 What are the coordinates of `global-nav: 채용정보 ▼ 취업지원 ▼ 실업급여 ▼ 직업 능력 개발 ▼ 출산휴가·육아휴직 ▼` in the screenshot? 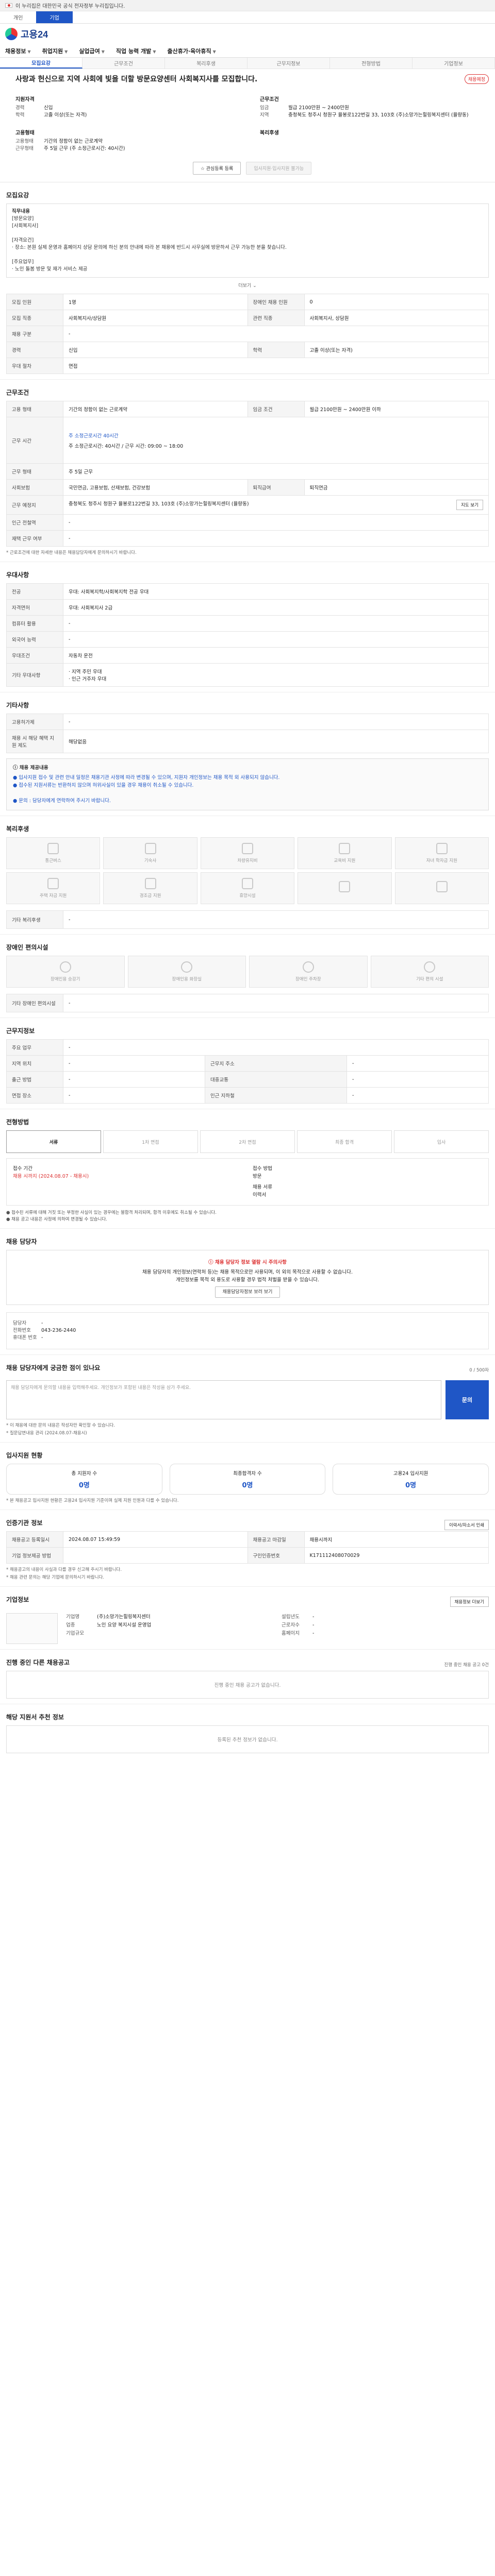 It's located at (247, 51).